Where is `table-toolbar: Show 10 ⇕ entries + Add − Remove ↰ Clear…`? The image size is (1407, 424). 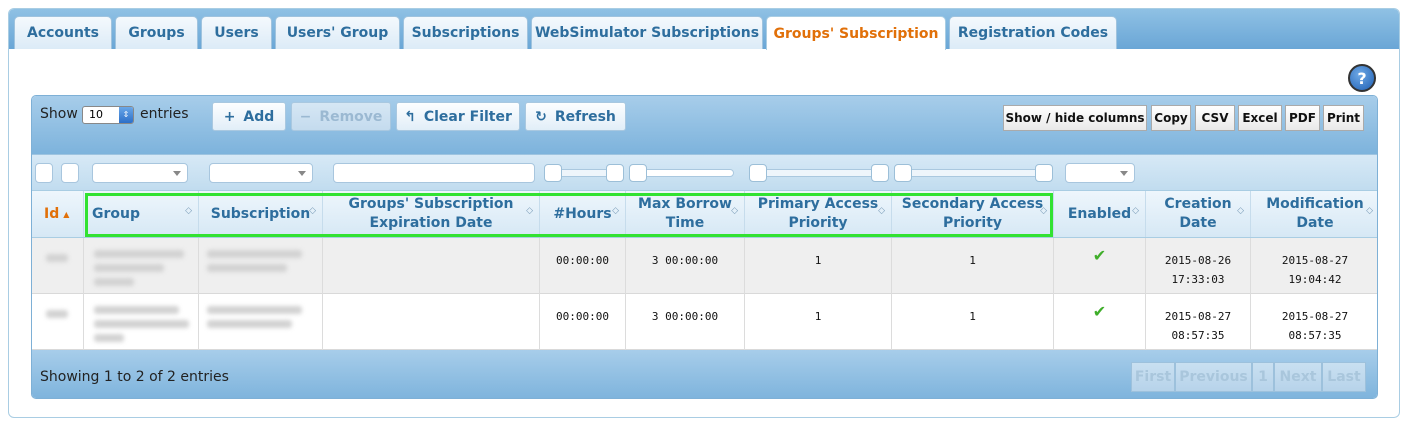
table-toolbar: Show 10 ⇕ entries + Add − Remove ↰ Clear… is located at coordinates (704, 125).